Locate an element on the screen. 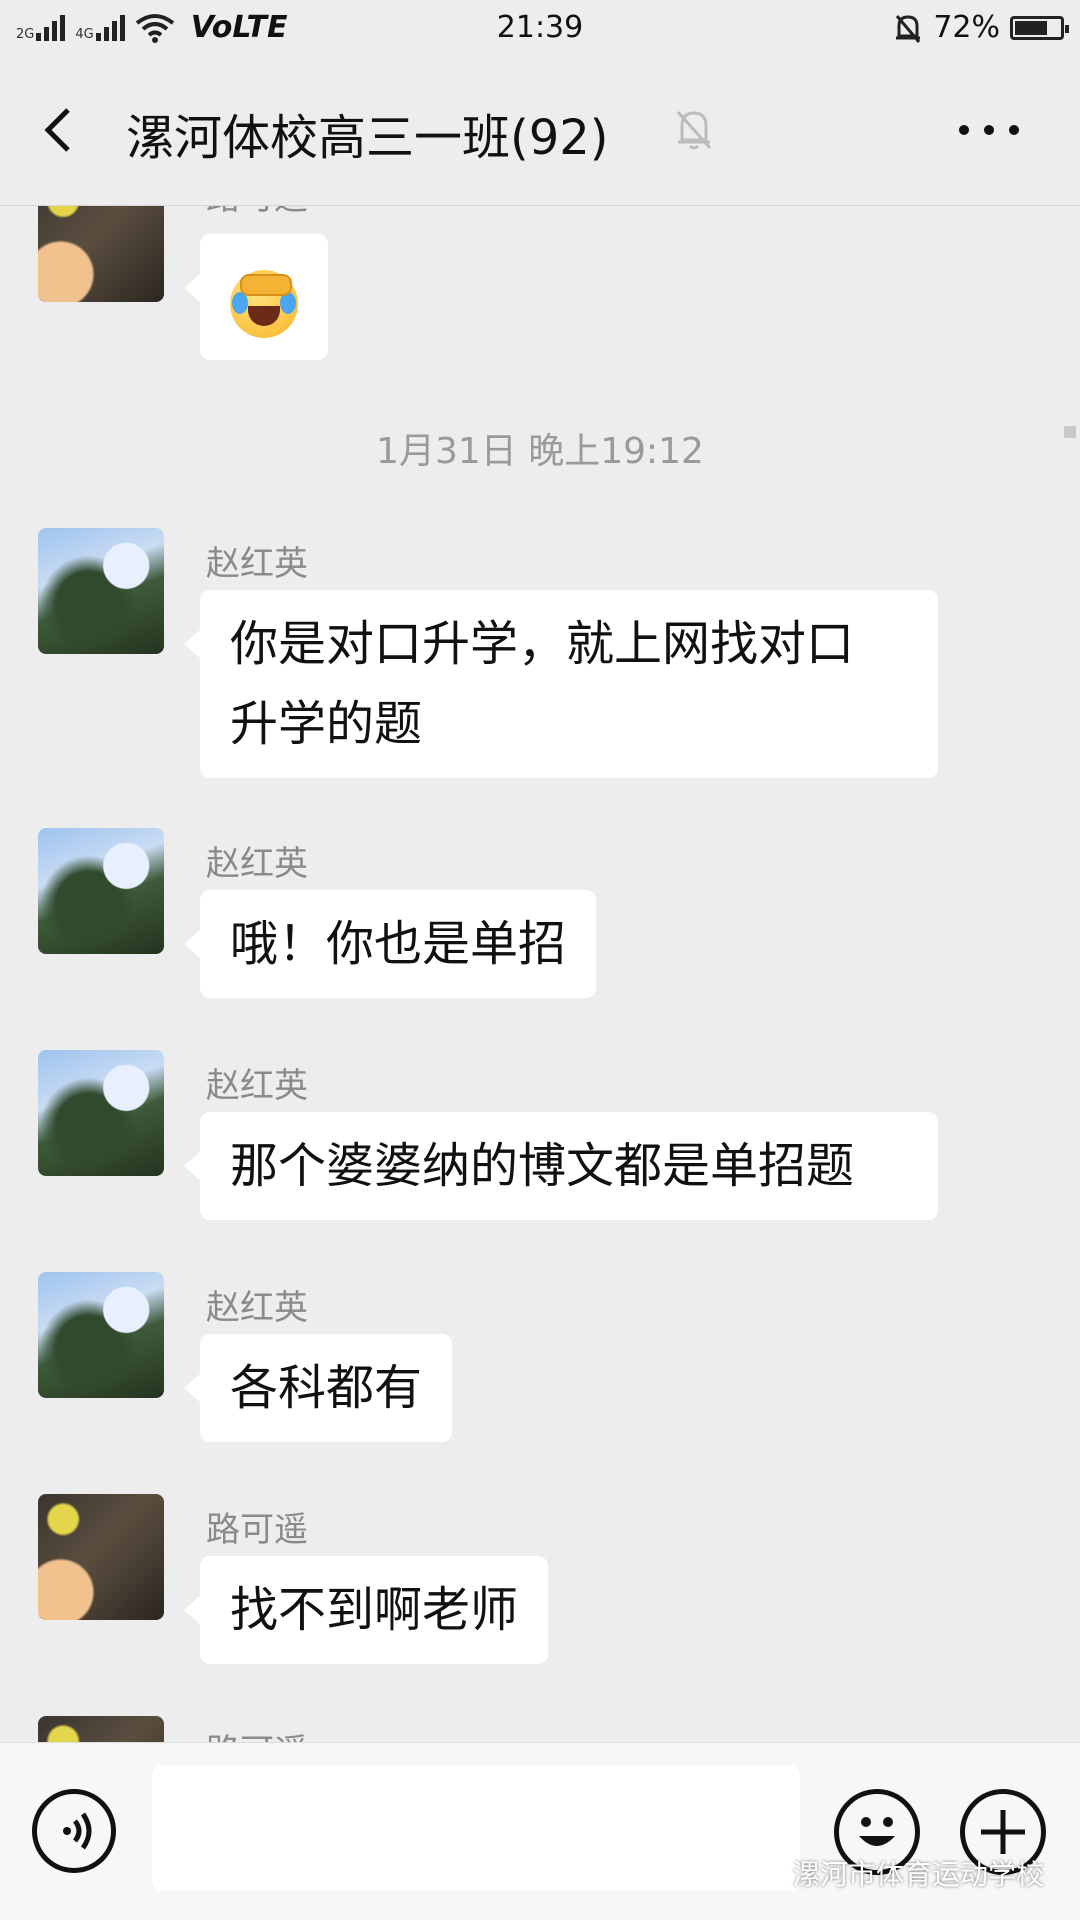  scroll-indicator is located at coordinates (1070, 432).